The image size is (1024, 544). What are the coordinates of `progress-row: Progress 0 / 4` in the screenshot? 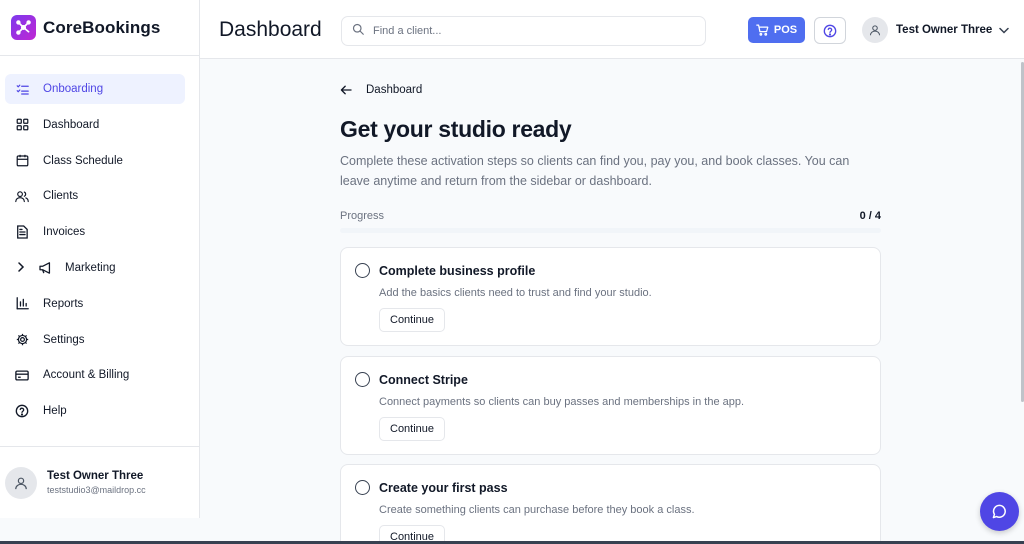 It's located at (610, 216).